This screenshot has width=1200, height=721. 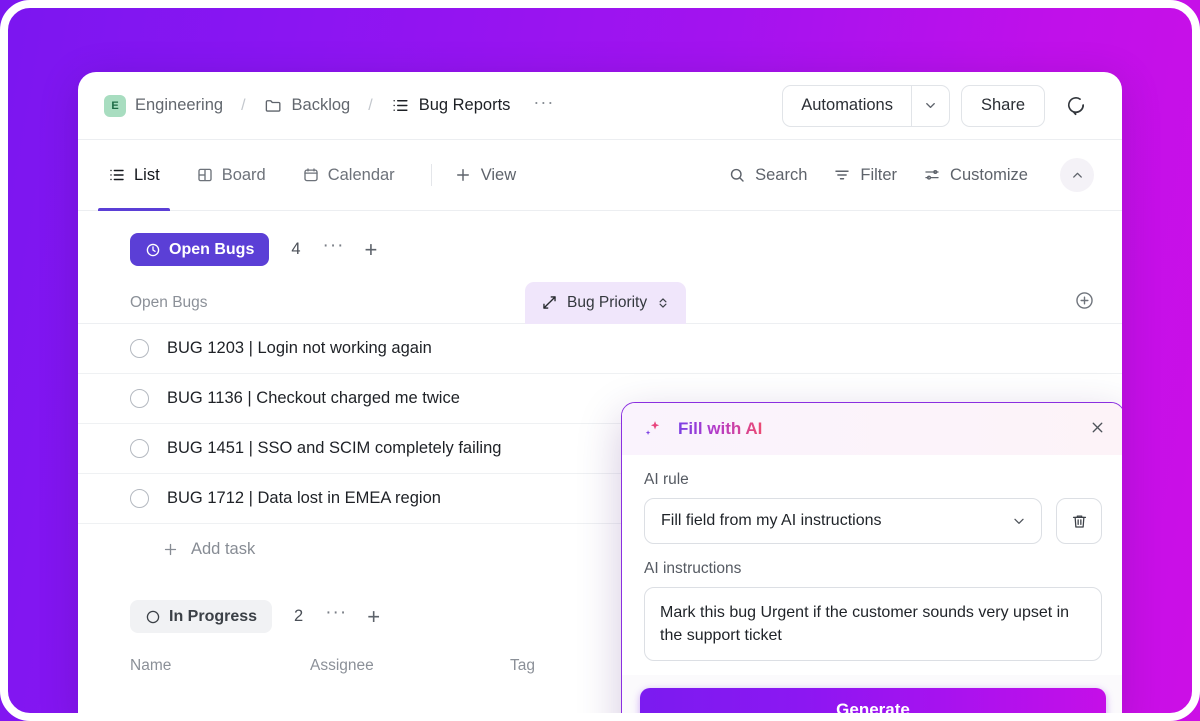 I want to click on filter-icon, so click(x=842, y=175).